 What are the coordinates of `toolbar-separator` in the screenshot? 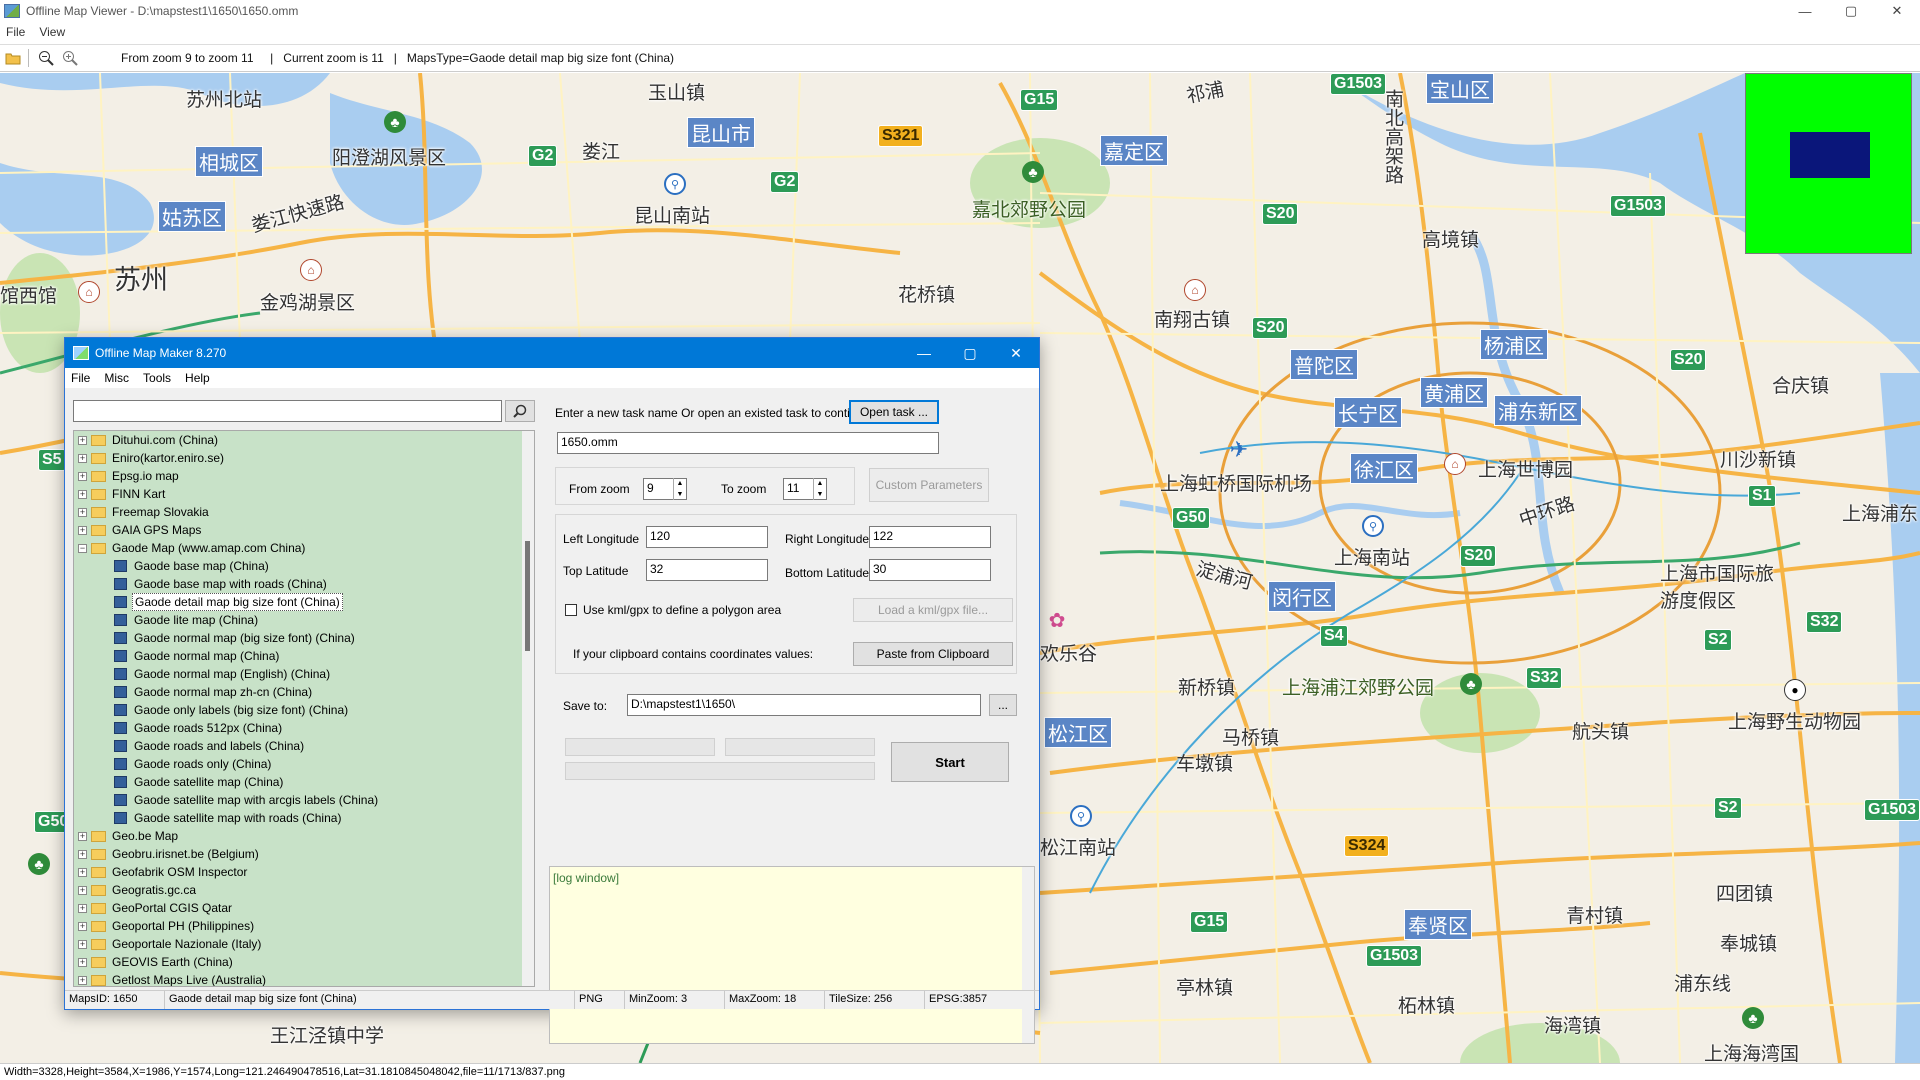 It's located at (28, 58).